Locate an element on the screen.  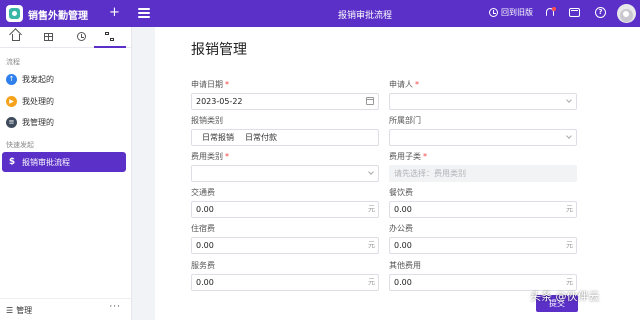
cost-subcategory-label: 费用子类 is located at coordinates (405, 156).